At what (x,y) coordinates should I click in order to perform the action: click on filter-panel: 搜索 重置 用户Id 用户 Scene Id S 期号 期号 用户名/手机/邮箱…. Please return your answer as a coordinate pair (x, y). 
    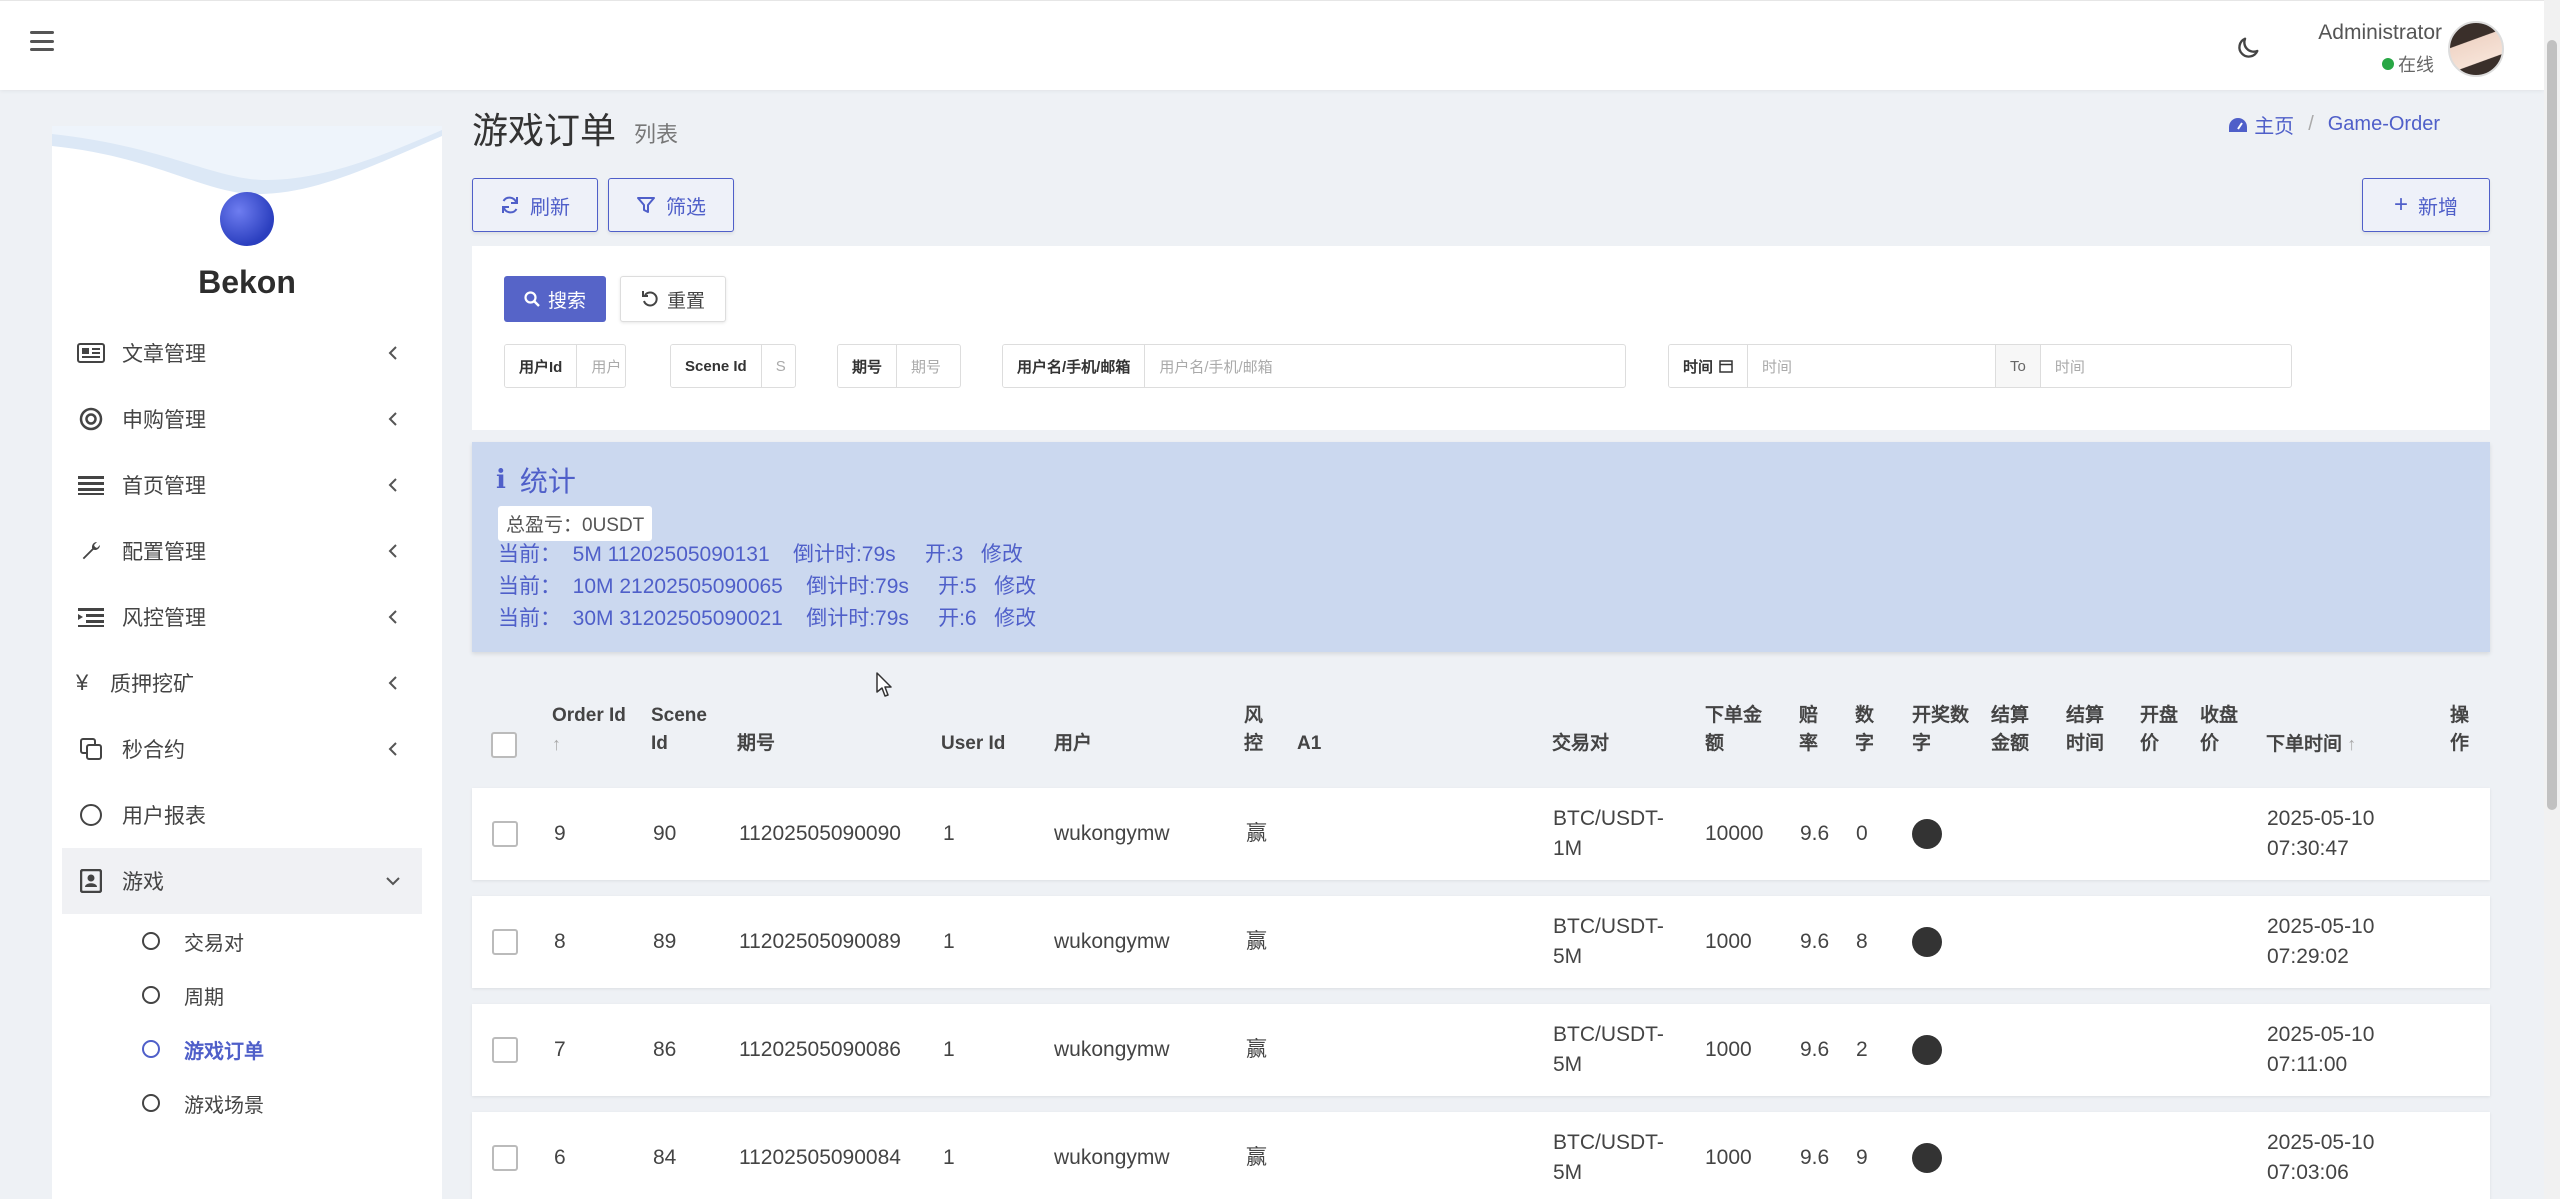
    Looking at the image, I should click on (1481, 338).